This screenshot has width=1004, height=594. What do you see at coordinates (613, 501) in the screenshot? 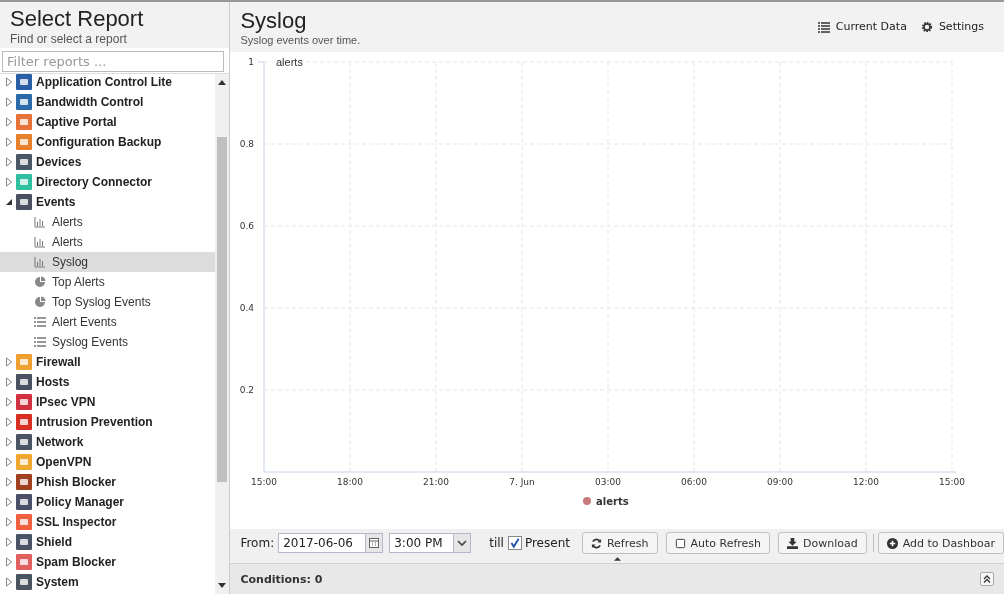
I see `legend-label: alerts` at bounding box center [613, 501].